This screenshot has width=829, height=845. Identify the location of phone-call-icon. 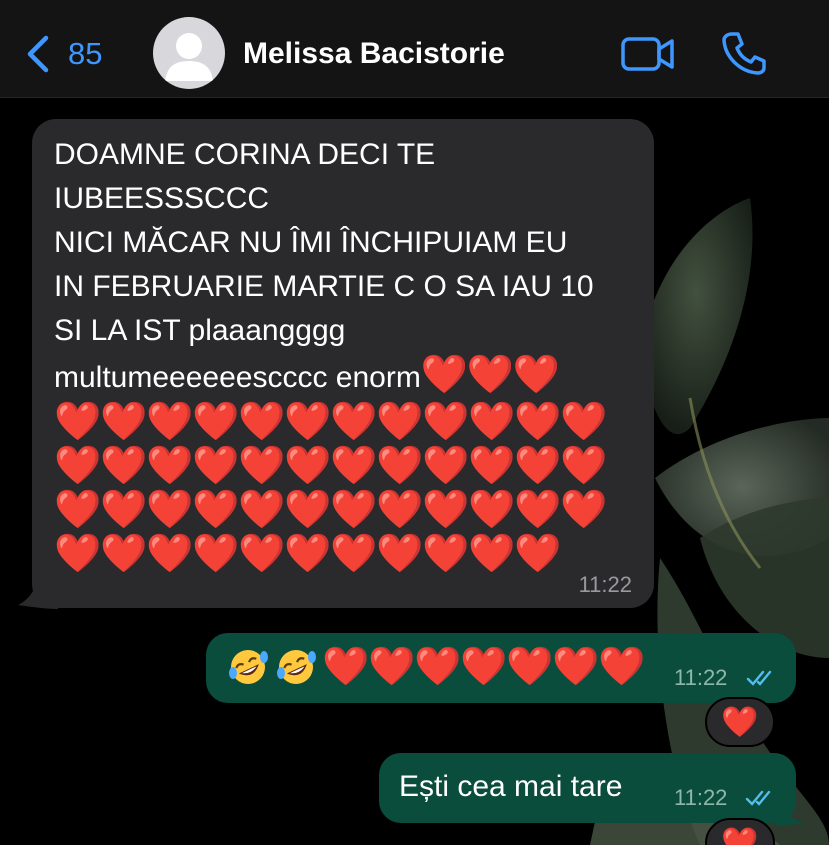
(743, 53).